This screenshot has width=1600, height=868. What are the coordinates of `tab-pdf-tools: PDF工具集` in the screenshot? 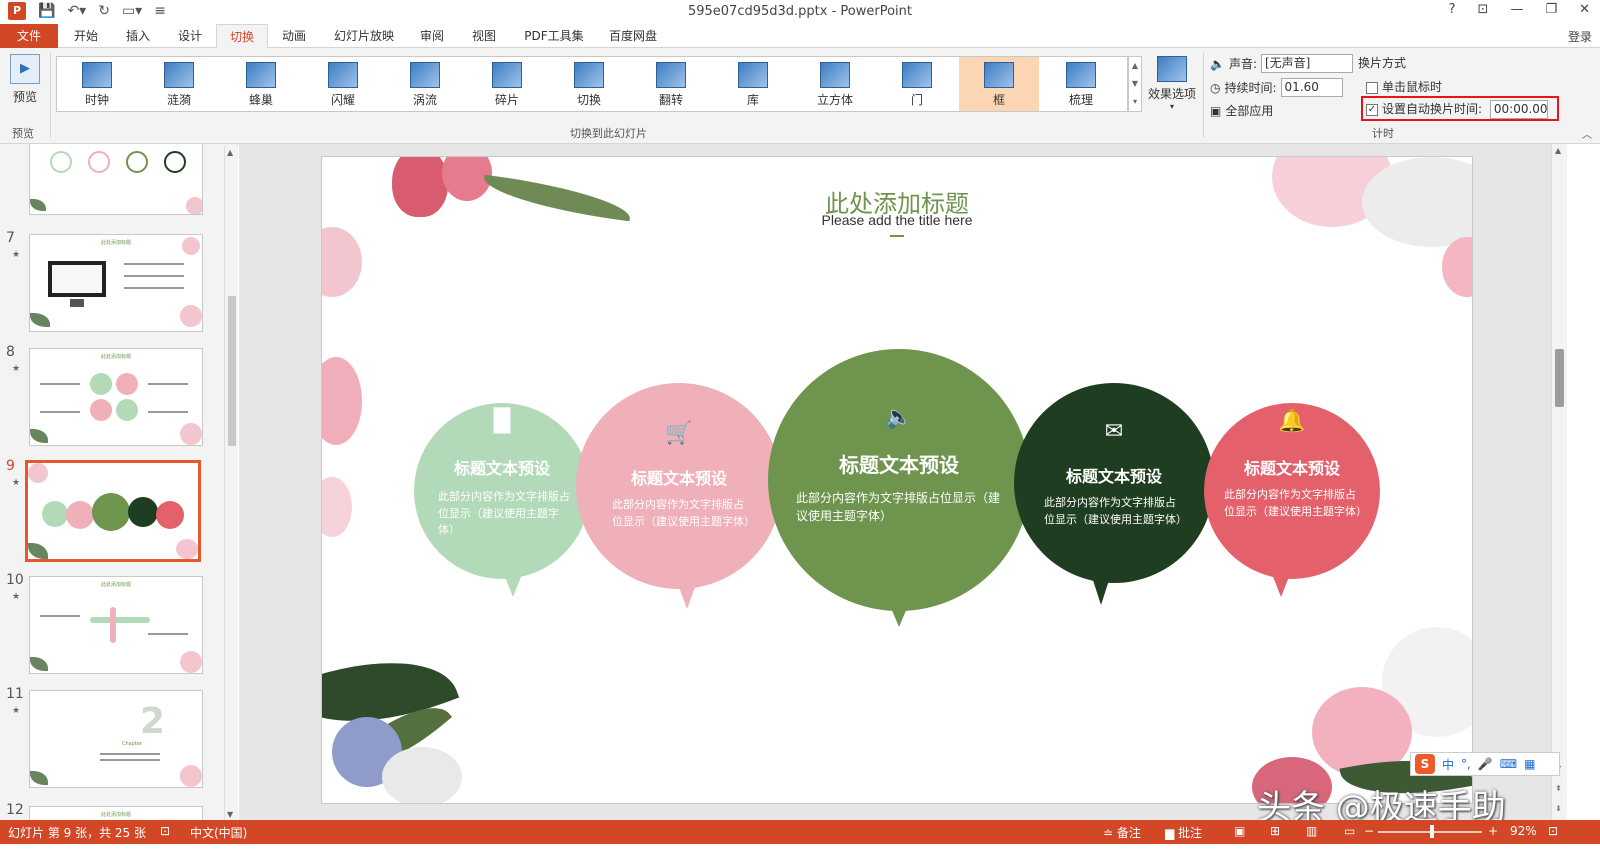 It's located at (554, 36).